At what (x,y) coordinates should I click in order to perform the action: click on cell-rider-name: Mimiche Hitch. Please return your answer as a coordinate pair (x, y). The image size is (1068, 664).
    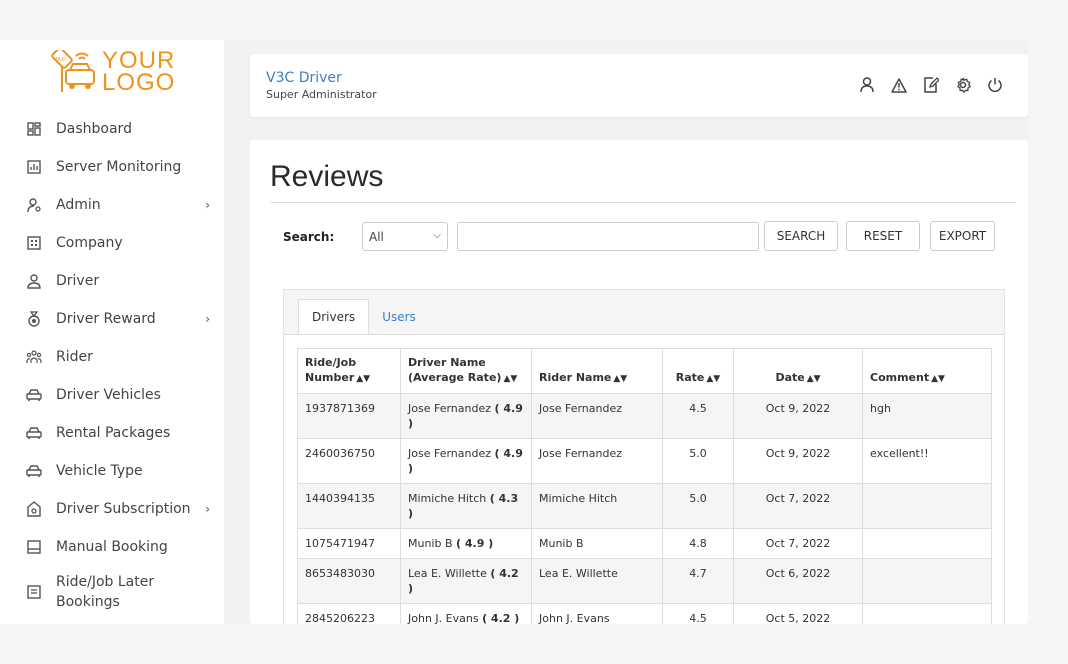
    Looking at the image, I should click on (597, 506).